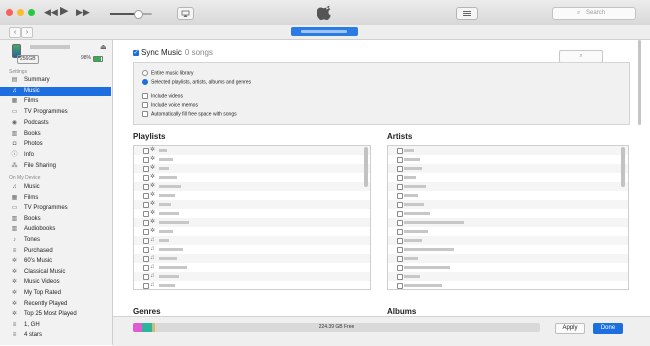 Image resolution: width=650 pixels, height=346 pixels. I want to click on done-button: Done, so click(608, 328).